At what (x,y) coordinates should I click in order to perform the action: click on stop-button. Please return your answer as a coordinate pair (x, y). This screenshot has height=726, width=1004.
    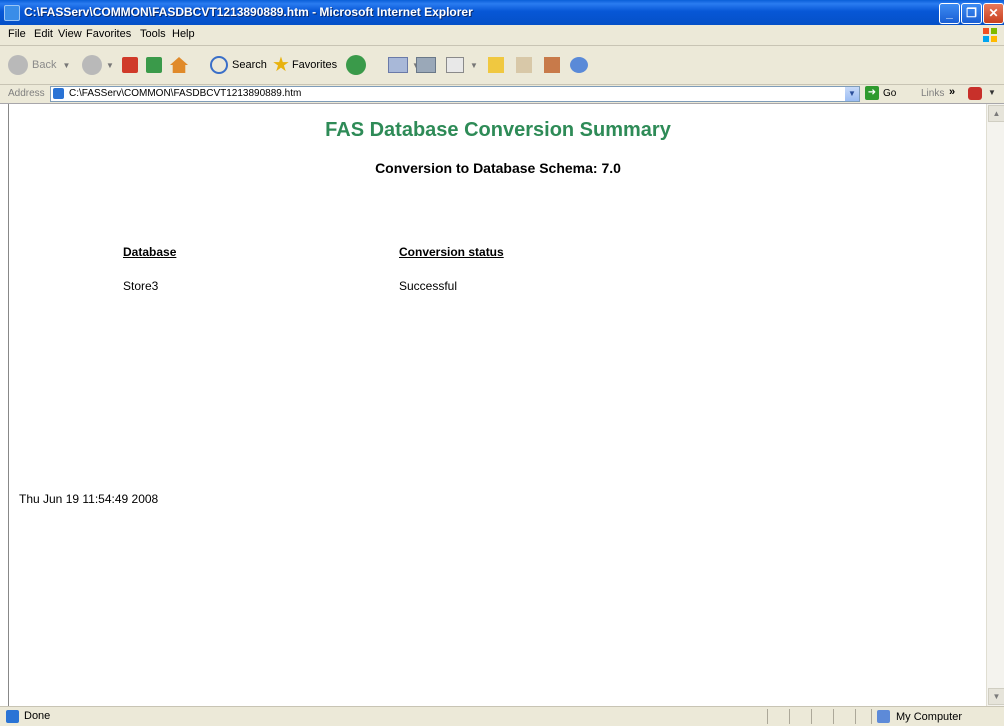
    Looking at the image, I should click on (130, 65).